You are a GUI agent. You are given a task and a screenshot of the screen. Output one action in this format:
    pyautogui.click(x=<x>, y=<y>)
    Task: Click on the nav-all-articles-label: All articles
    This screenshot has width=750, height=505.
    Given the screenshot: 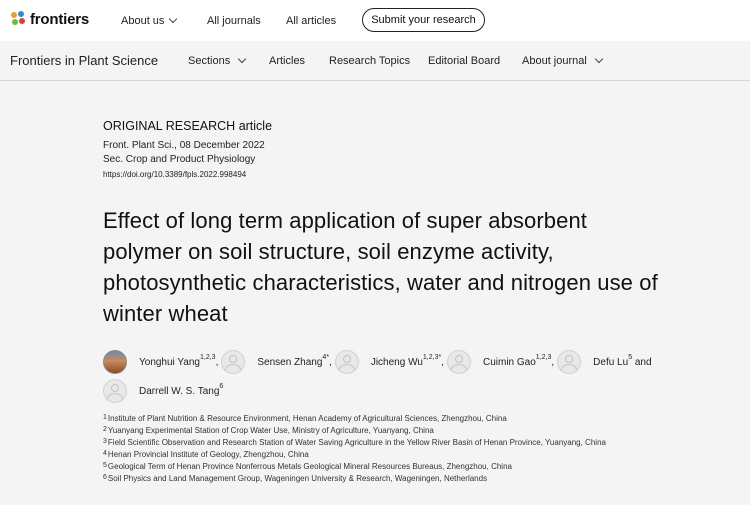 What is the action you would take?
    pyautogui.click(x=311, y=20)
    